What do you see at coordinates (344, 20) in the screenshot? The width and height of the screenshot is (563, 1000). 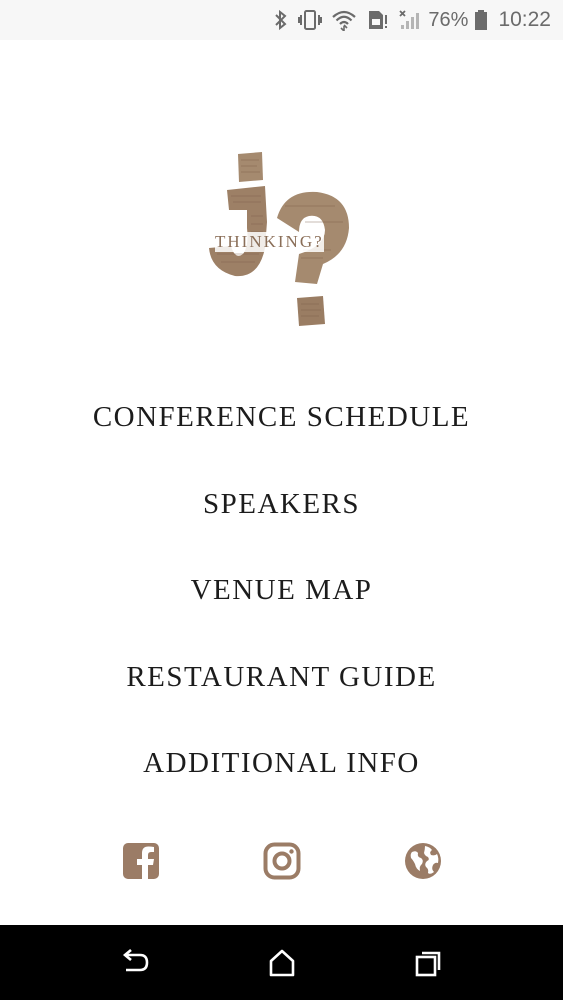 I see `wifi-icon` at bounding box center [344, 20].